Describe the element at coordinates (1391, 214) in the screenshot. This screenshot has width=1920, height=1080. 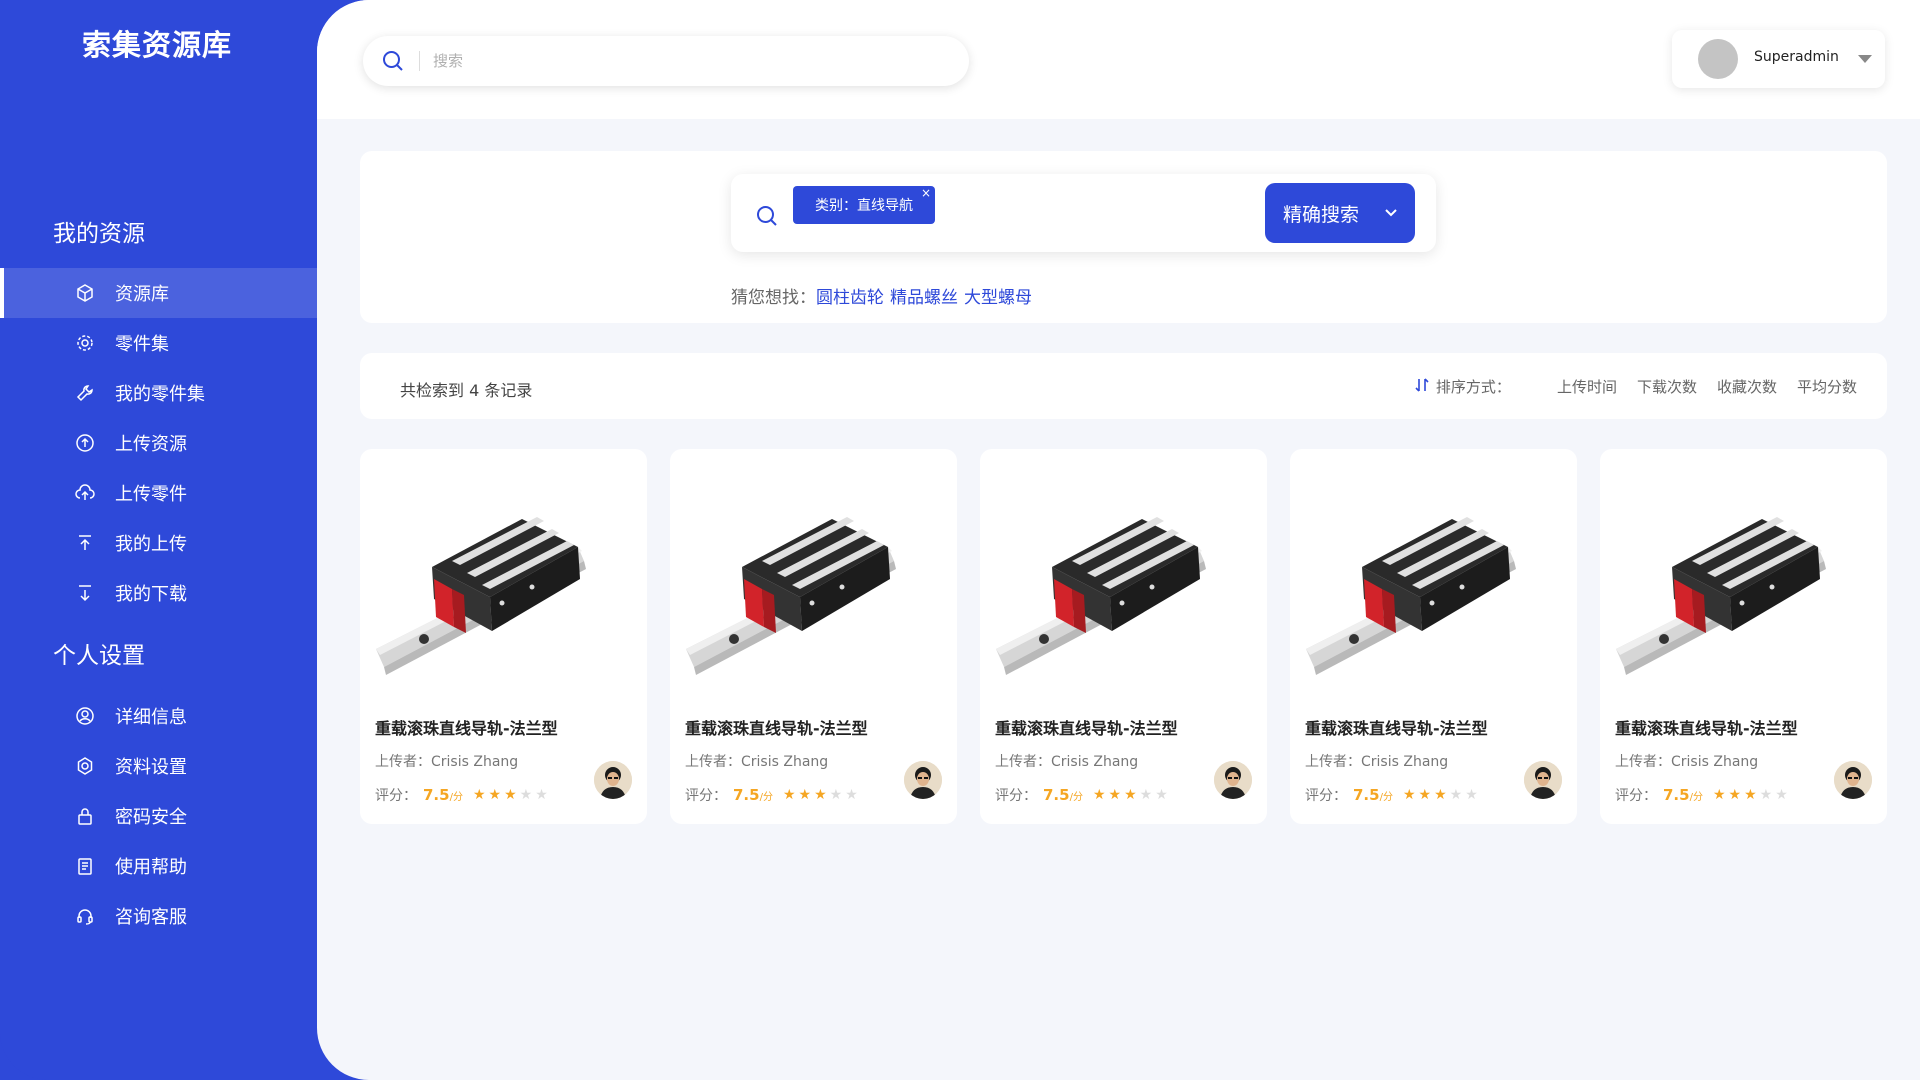
I see `chevron-down-icon` at that location.